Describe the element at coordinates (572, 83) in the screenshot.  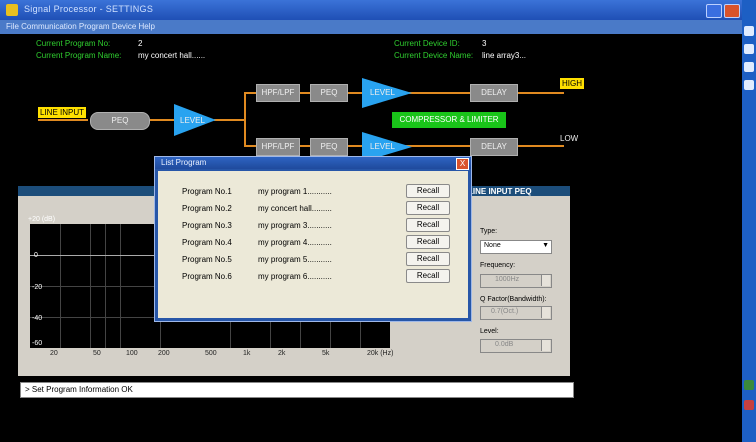
I see `high-output-tag: HIGH` at that location.